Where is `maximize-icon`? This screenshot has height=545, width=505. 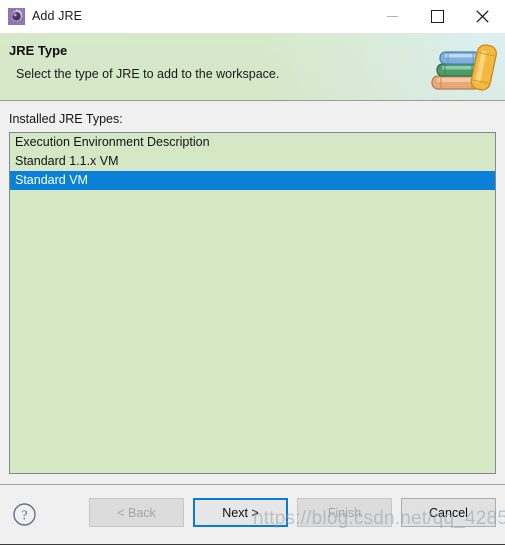
maximize-icon is located at coordinates (437, 16).